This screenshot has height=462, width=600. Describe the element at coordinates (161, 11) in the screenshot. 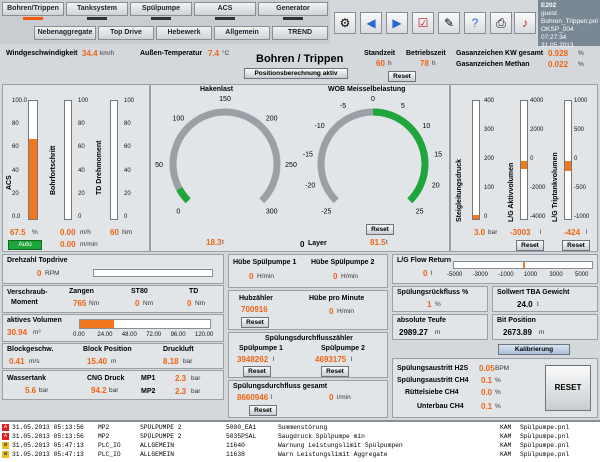

I see `nav-spuelpumpe: Spülpumpe` at that location.